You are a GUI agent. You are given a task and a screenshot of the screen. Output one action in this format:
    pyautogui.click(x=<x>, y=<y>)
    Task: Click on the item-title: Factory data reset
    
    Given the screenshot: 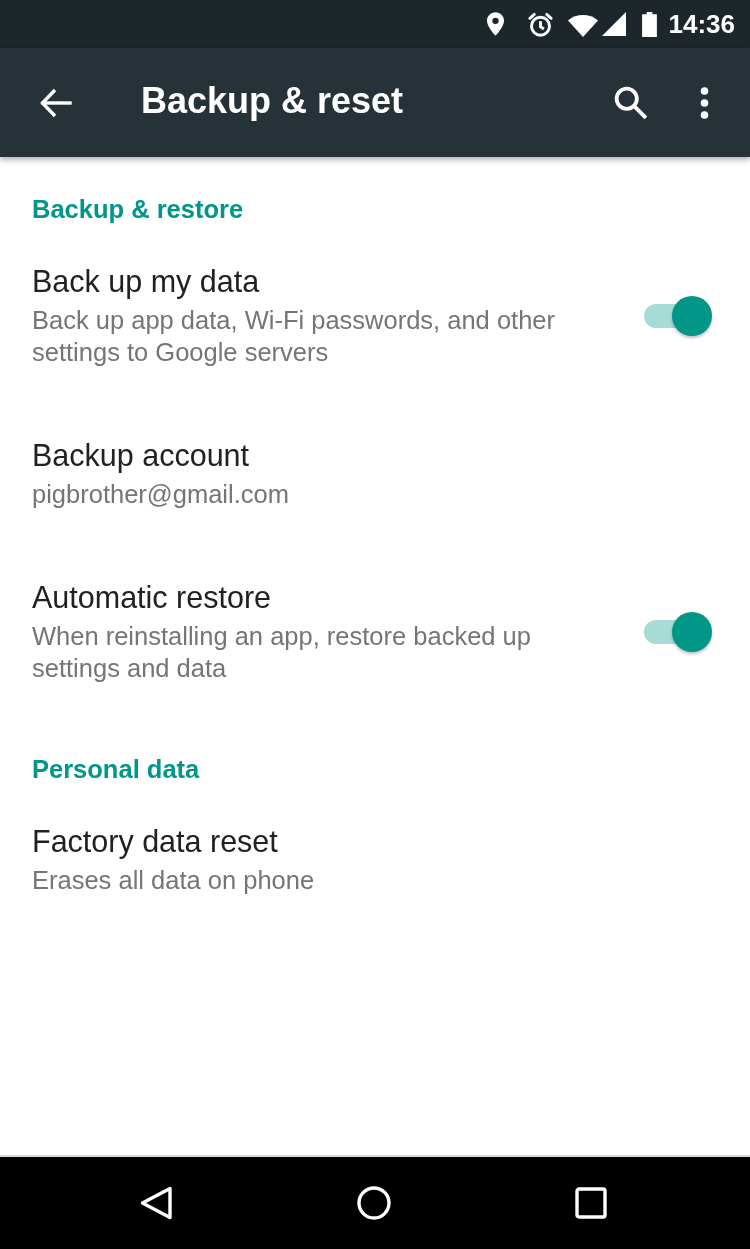 What is the action you would take?
    pyautogui.click(x=155, y=841)
    